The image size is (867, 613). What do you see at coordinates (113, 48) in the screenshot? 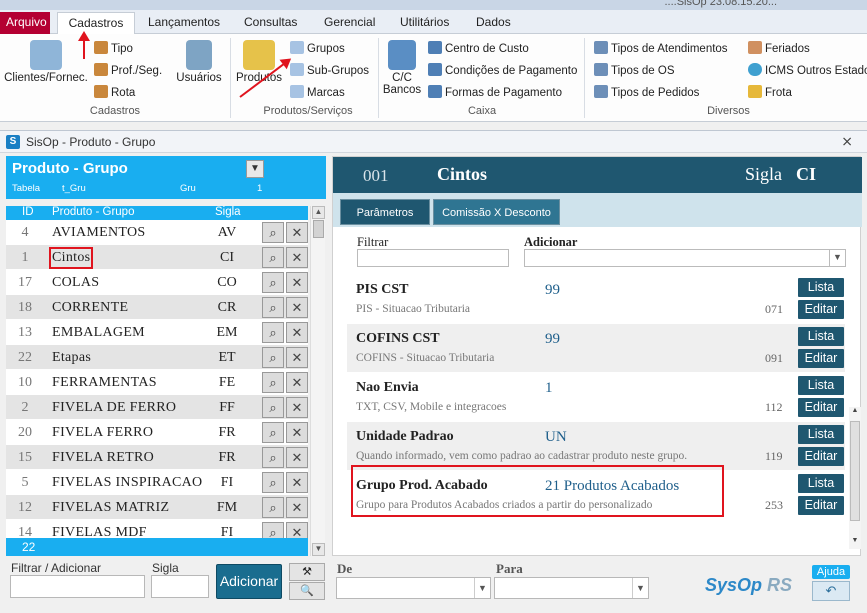
I see `tipo-button: Tipo` at bounding box center [113, 48].